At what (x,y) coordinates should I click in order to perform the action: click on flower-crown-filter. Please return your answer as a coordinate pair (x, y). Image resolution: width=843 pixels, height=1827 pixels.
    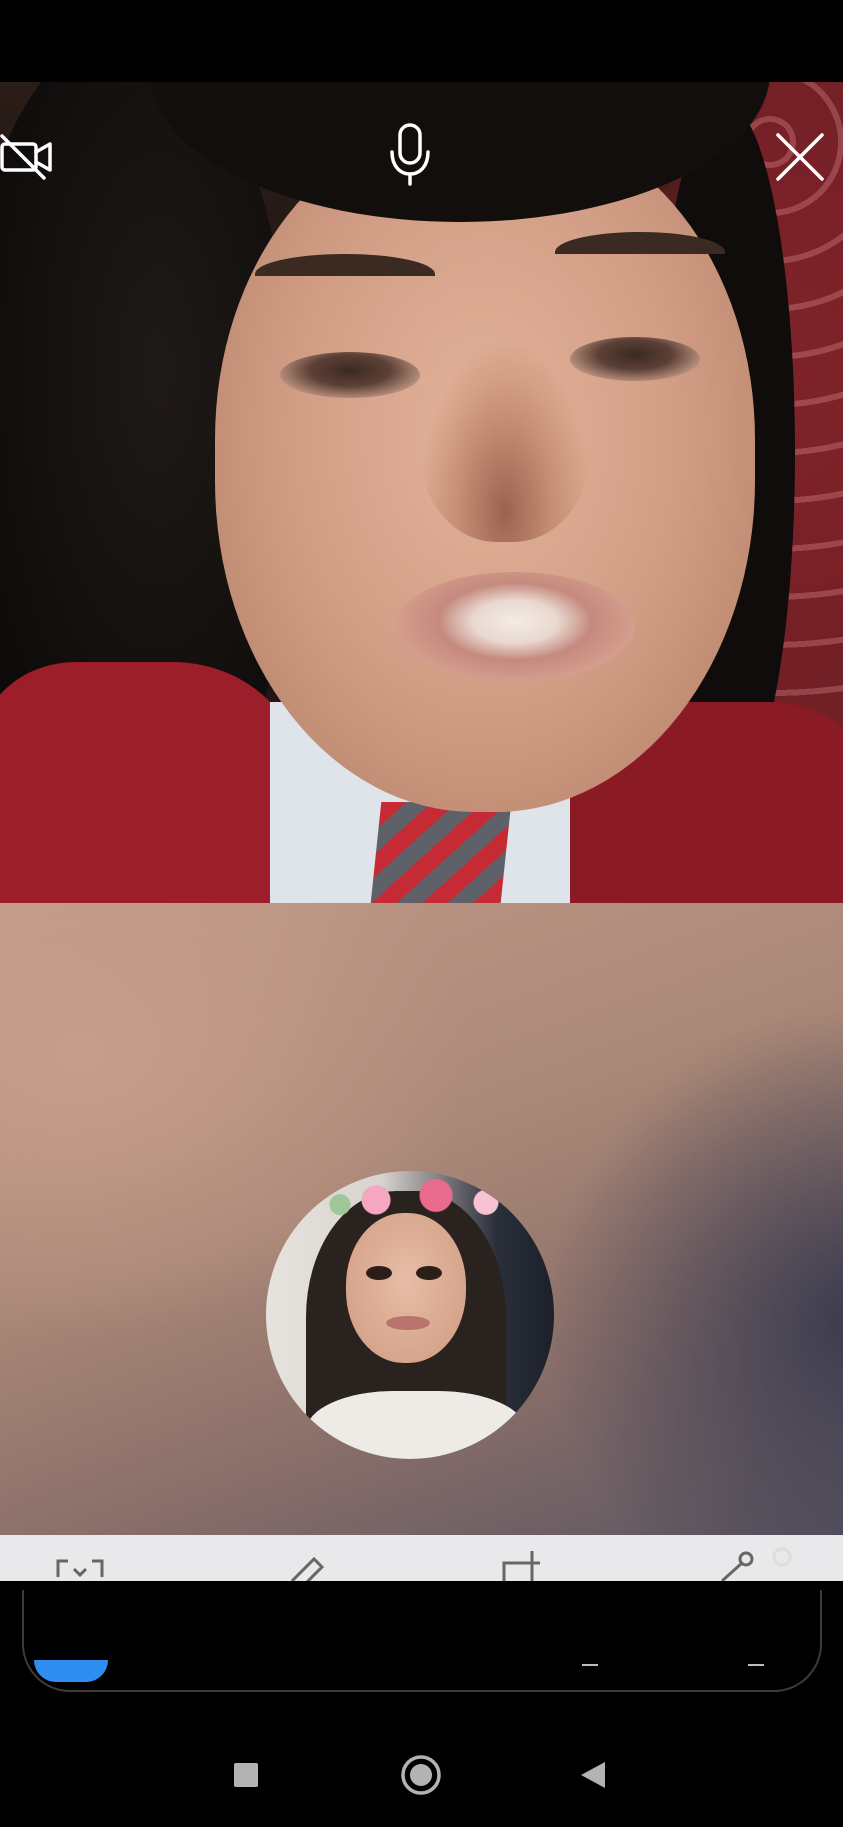
    Looking at the image, I should click on (416, 1200).